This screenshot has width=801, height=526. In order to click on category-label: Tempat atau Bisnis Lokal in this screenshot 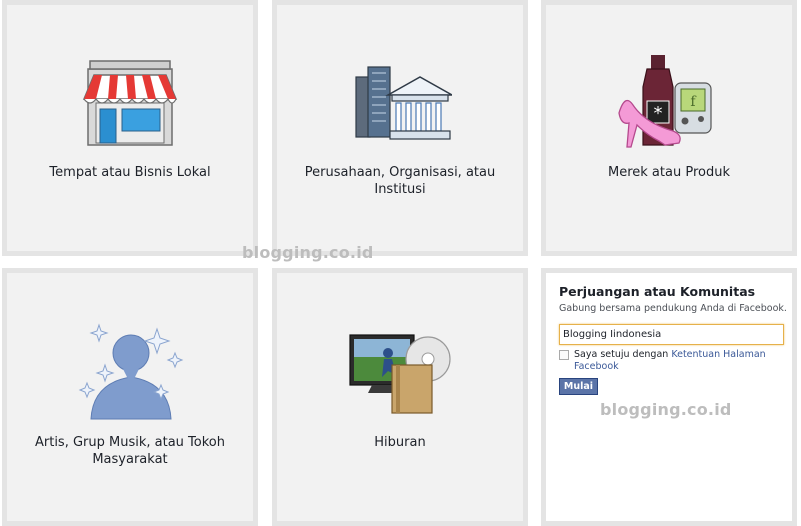, I will do `click(130, 172)`.